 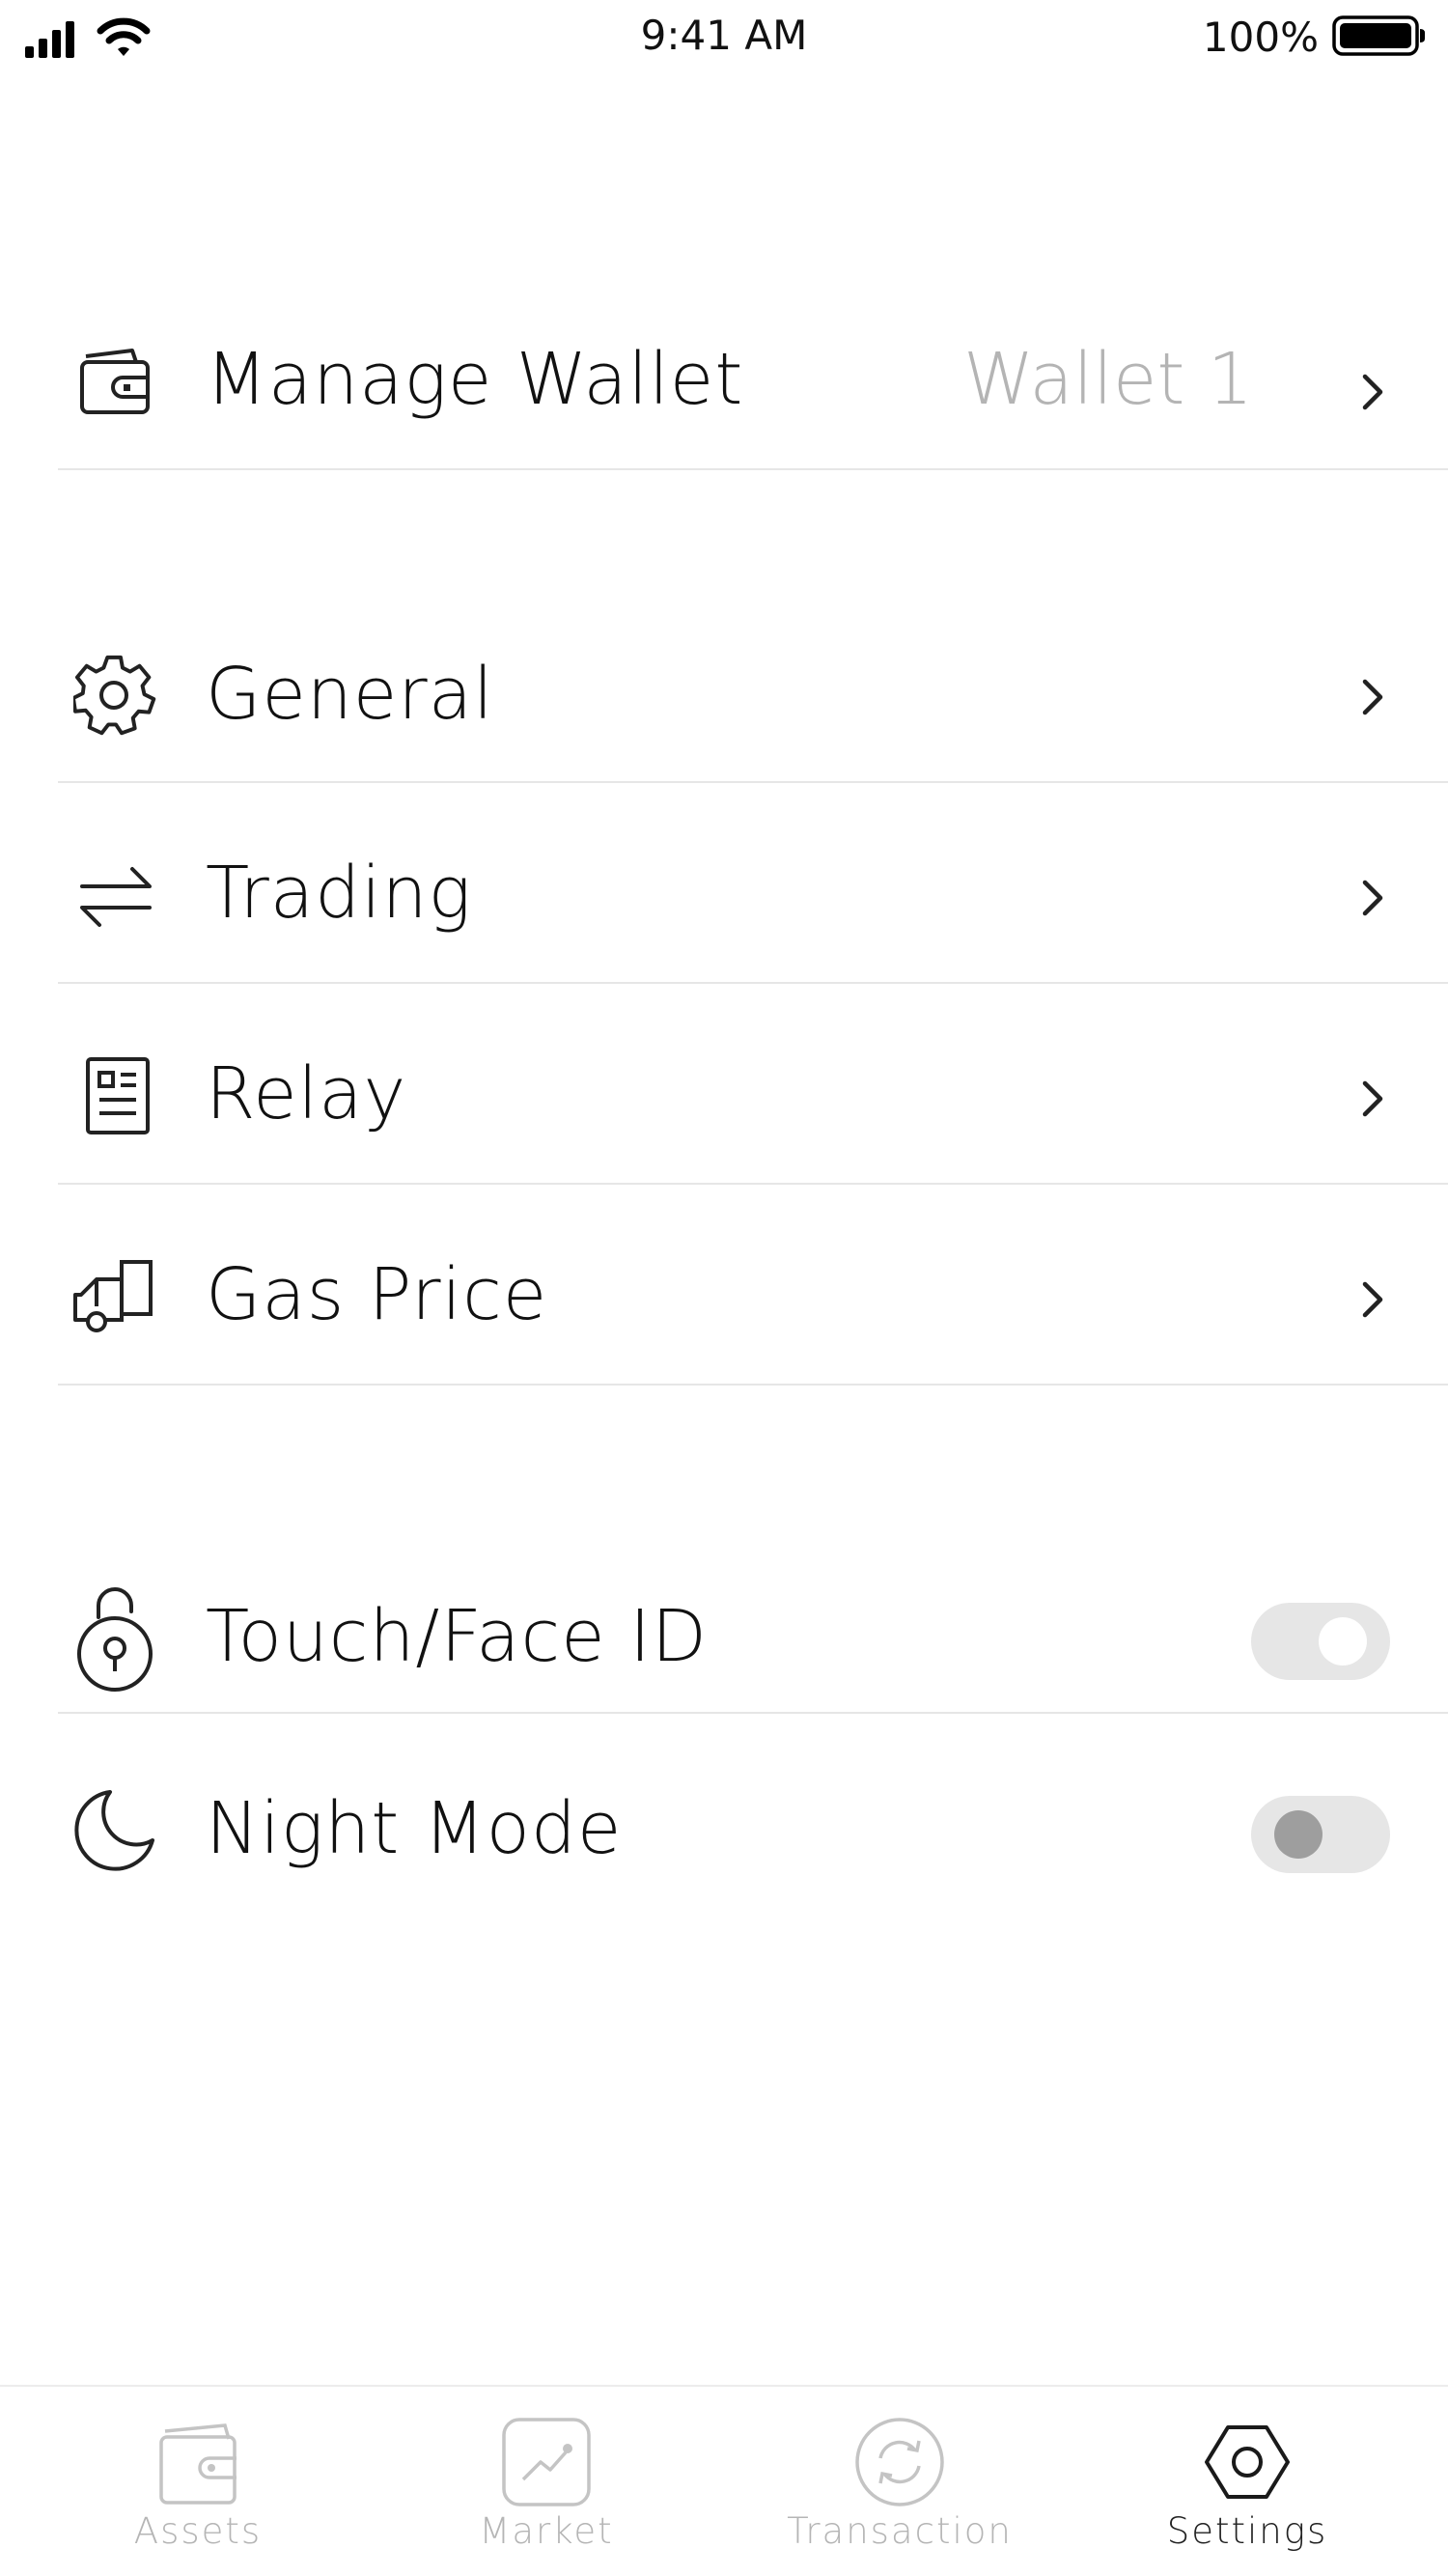 I want to click on night-mode-label: Night Mode, so click(x=415, y=1829).